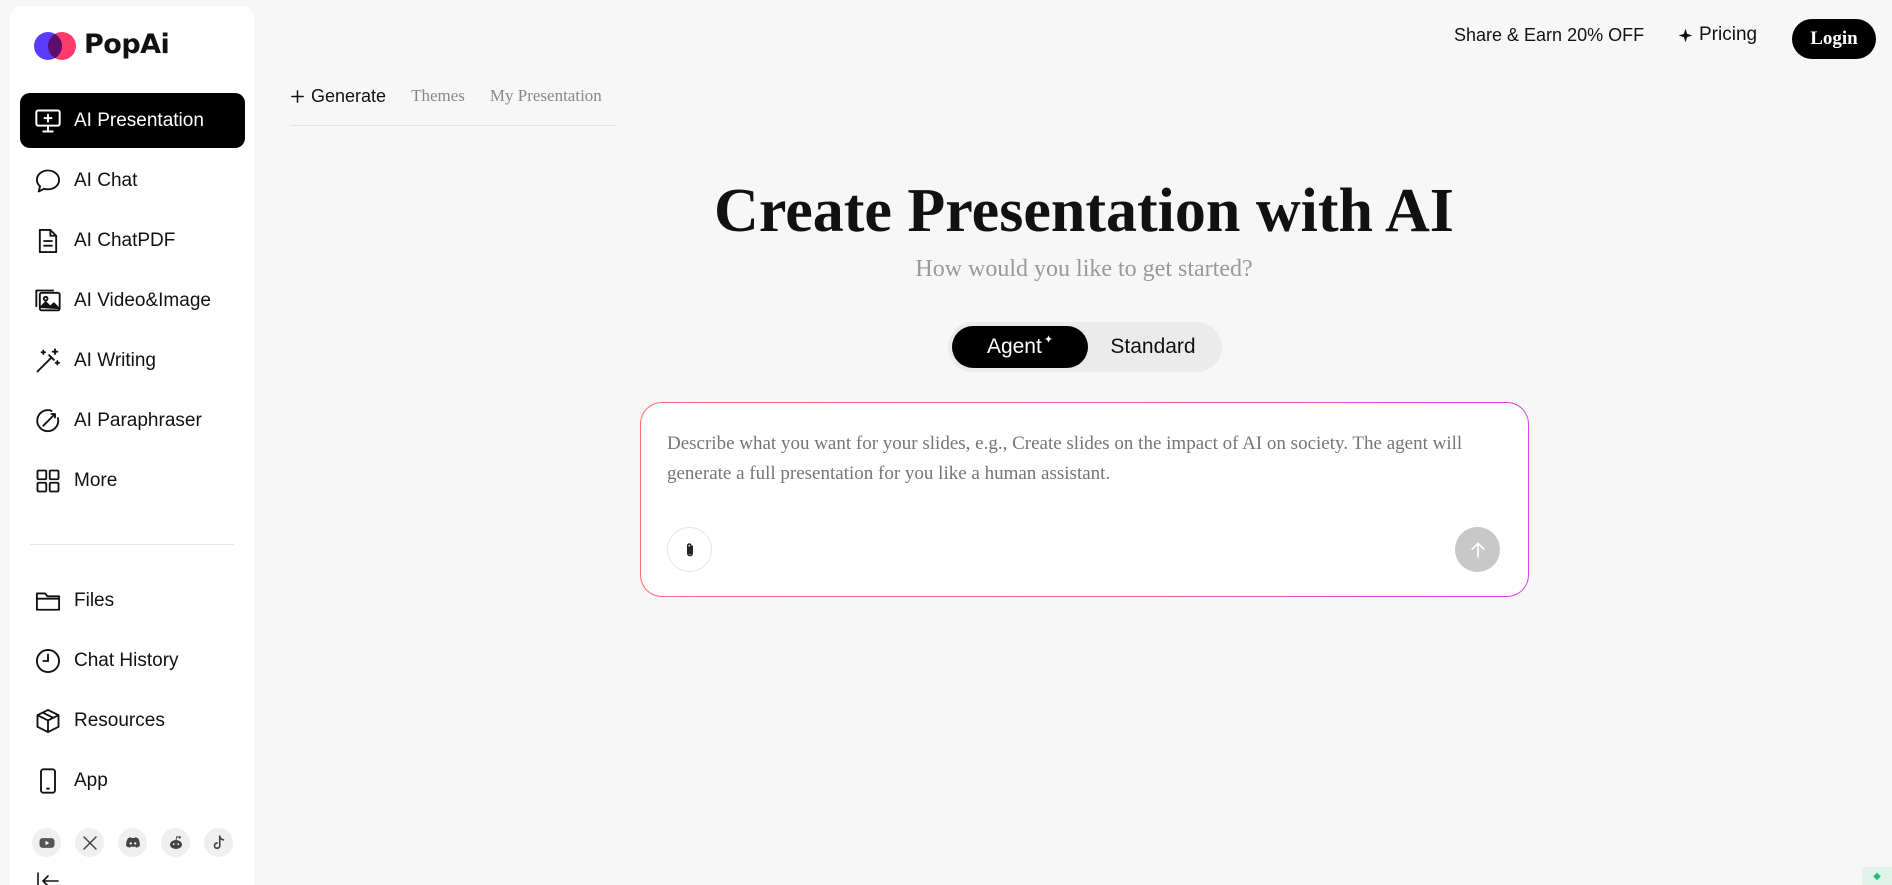 This screenshot has height=885, width=1892. Describe the element at coordinates (127, 44) in the screenshot. I see `brand-name: PopAi` at that location.